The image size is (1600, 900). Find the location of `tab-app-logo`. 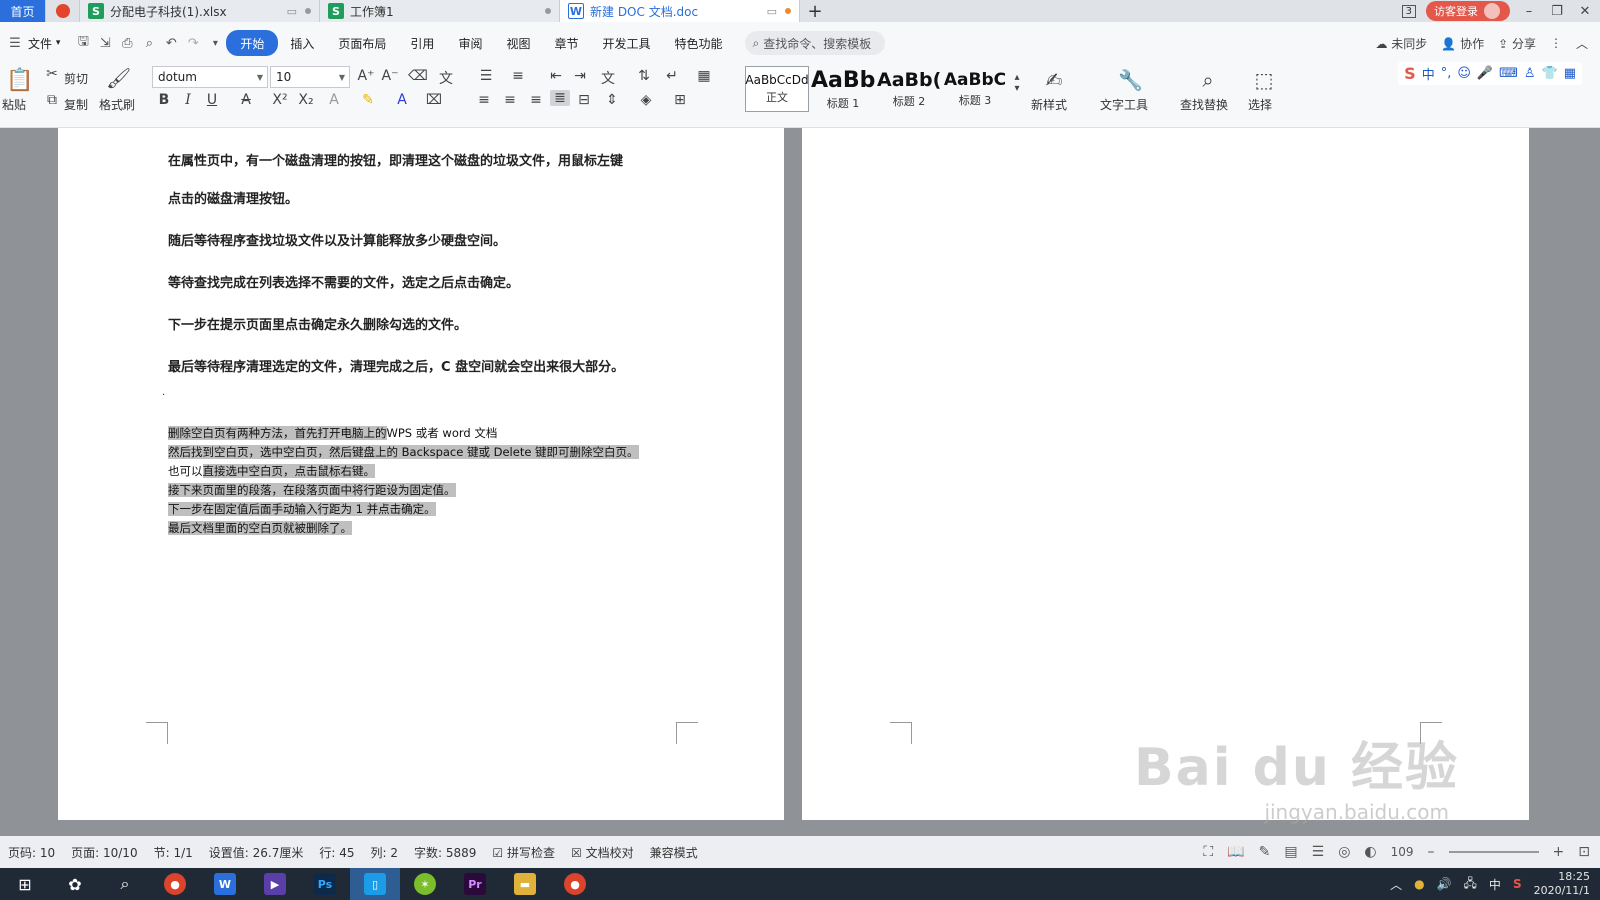

tab-app-logo is located at coordinates (63, 11).